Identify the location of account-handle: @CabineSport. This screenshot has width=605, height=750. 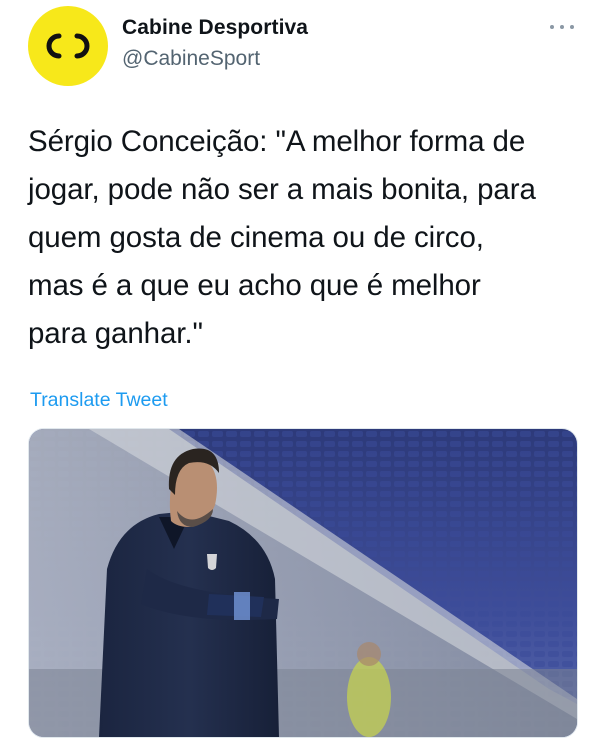
(191, 59).